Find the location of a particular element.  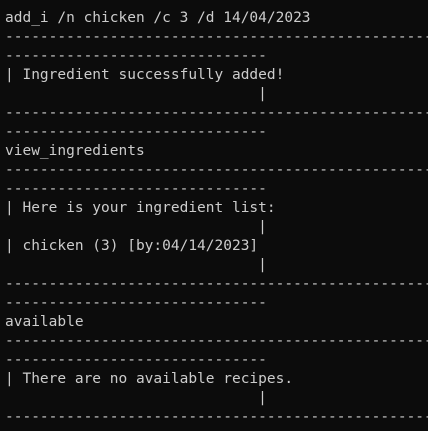

response-message: | Here is your ingredient list: is located at coordinates (140, 208).